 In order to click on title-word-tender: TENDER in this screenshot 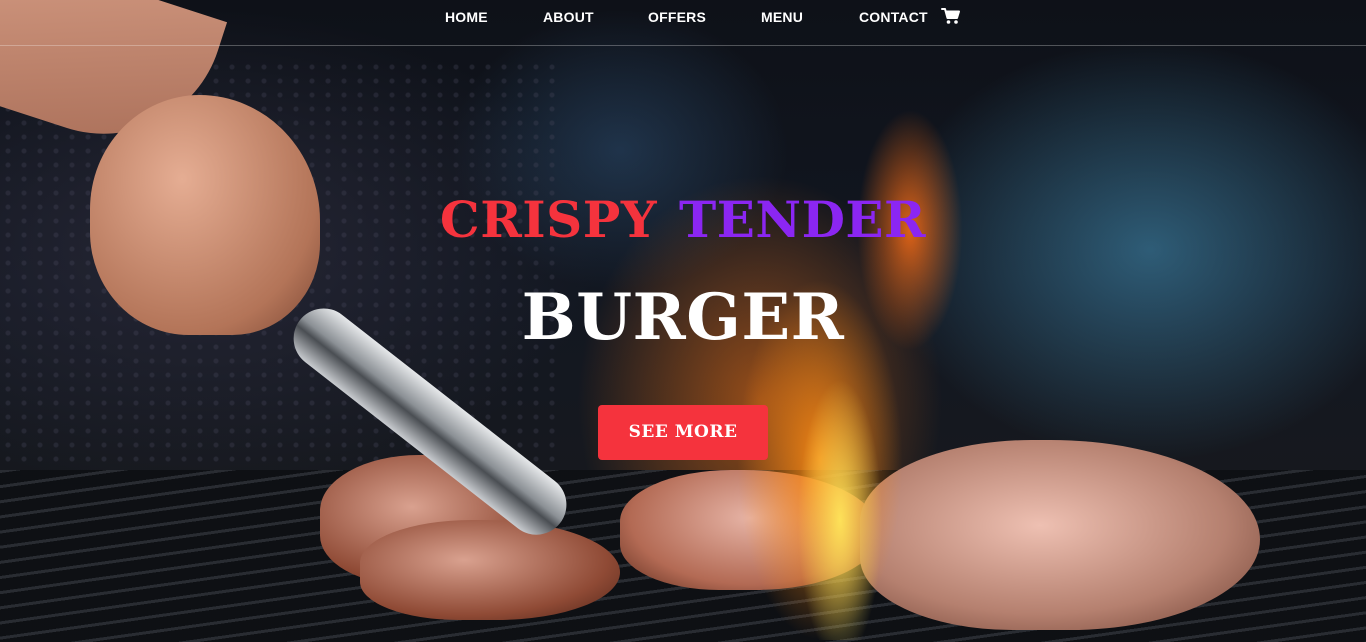, I will do `click(803, 219)`.